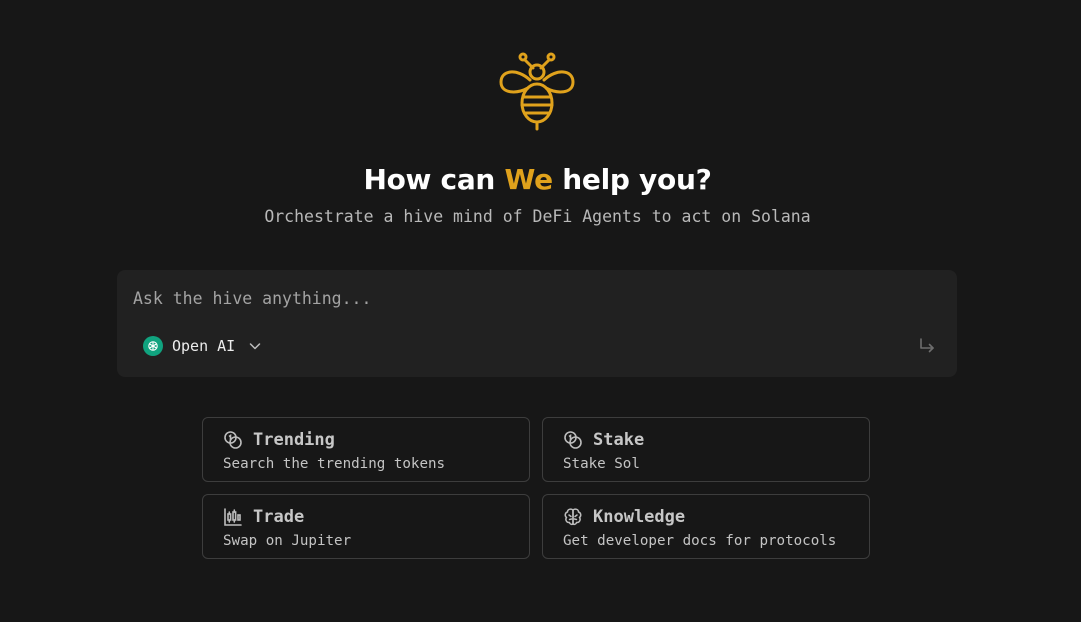 Image resolution: width=1081 pixels, height=622 pixels. I want to click on card-title: Trending, so click(294, 440).